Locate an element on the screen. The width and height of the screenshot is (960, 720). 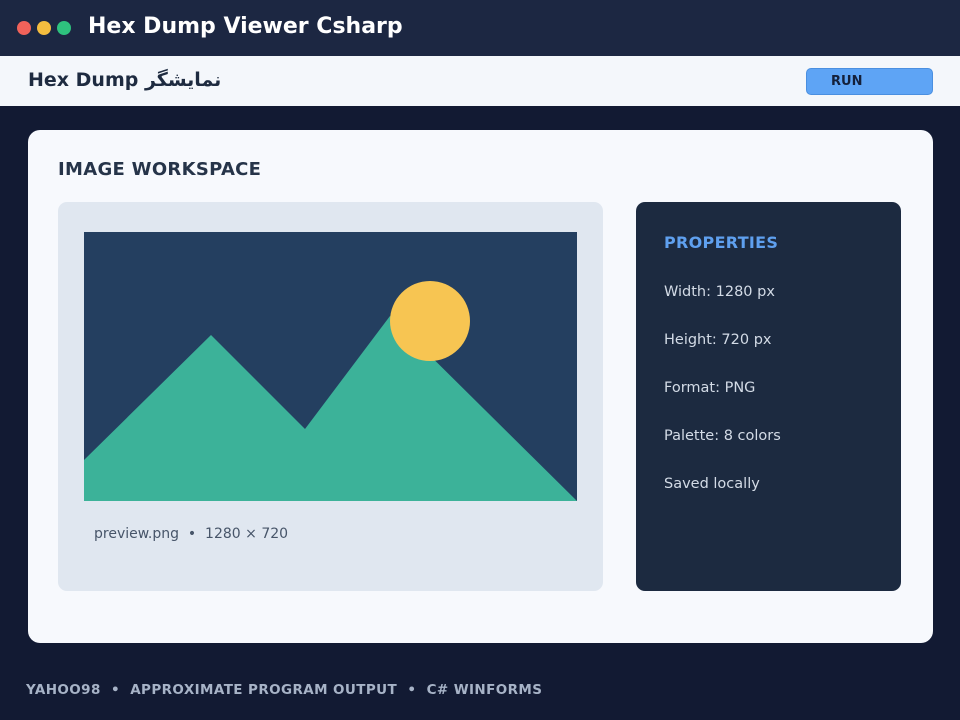
property-format: Format: PNG is located at coordinates (710, 388).